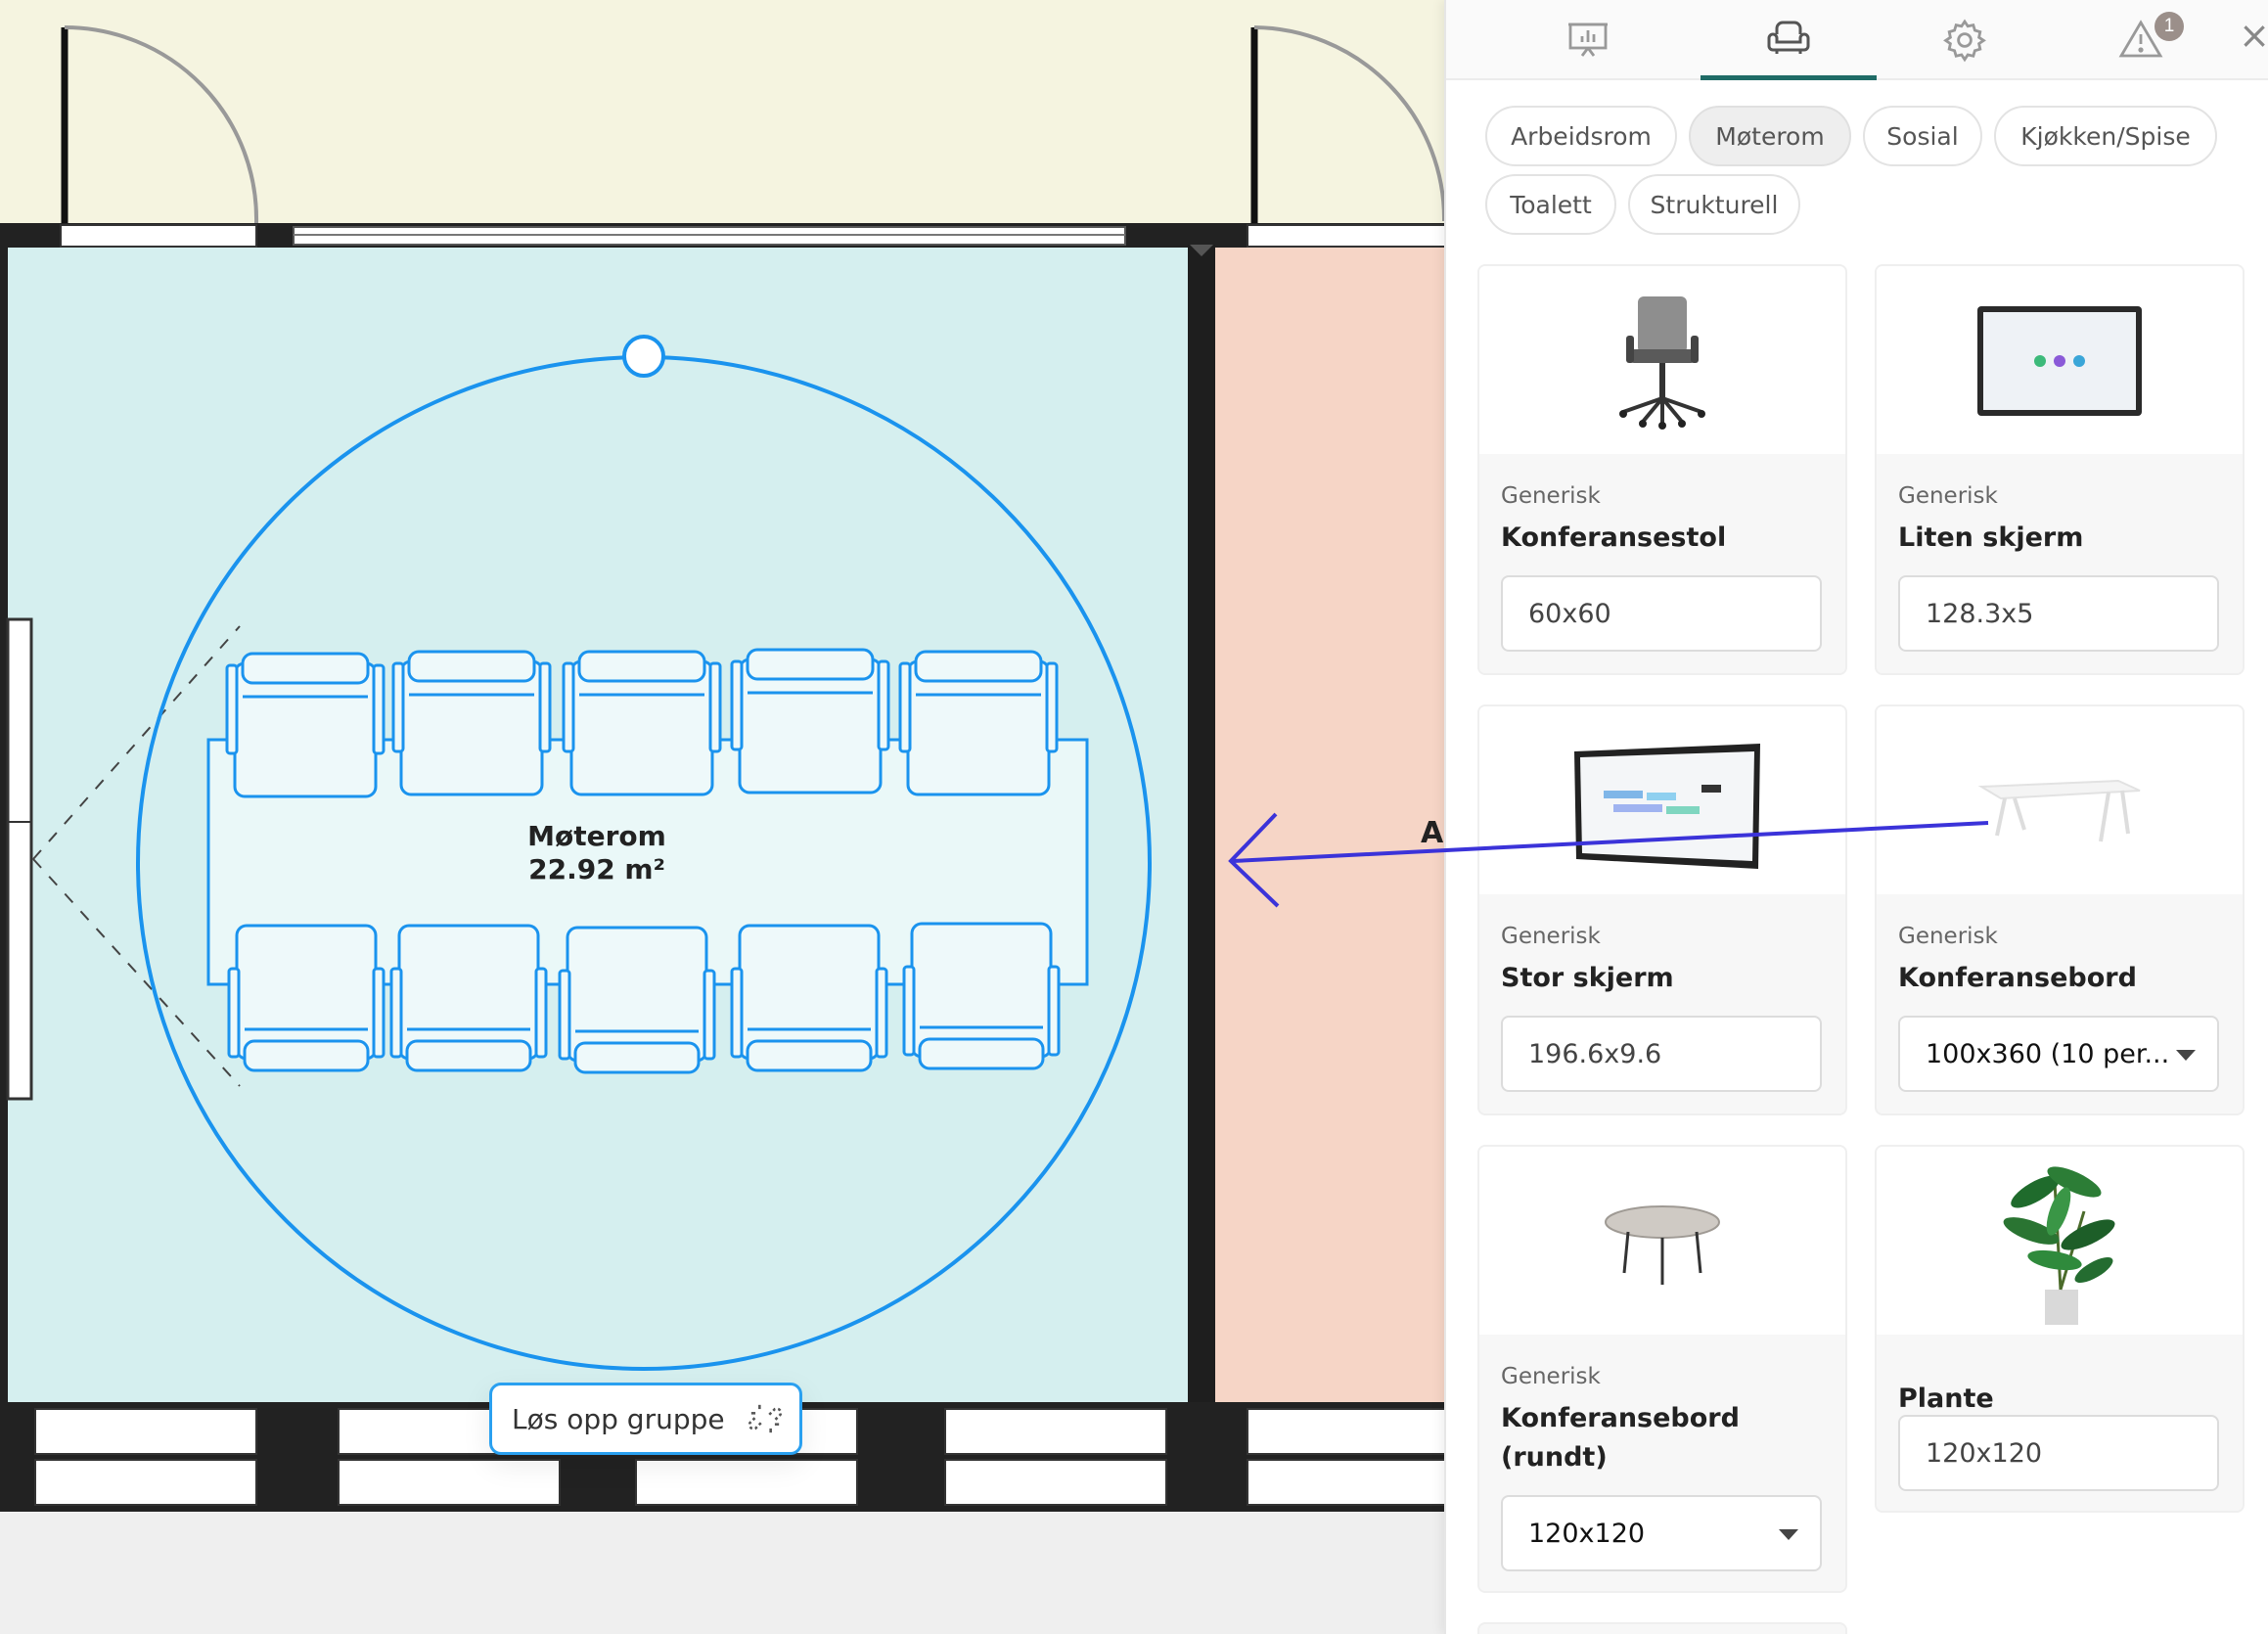  I want to click on drag-arrow-overlay, so click(1608, 860).